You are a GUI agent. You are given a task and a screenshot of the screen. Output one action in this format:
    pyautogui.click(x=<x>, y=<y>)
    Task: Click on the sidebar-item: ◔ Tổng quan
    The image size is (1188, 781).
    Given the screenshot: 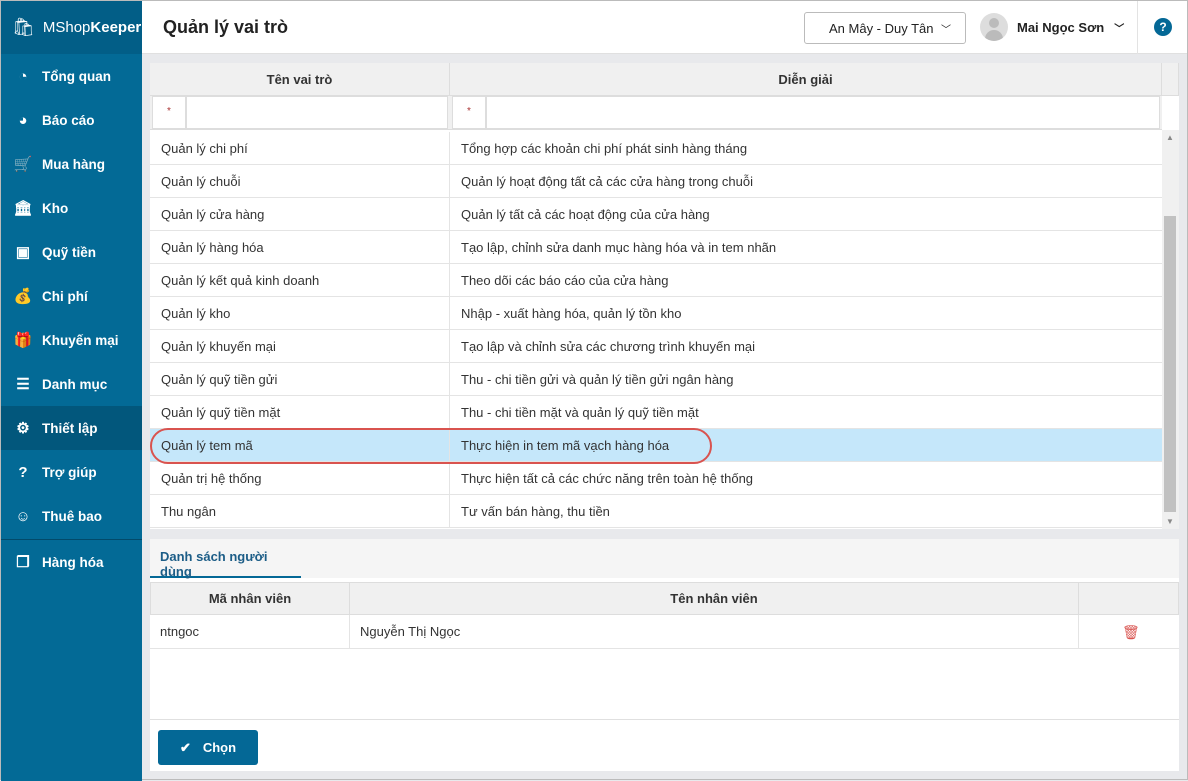 What is the action you would take?
    pyautogui.click(x=71, y=76)
    